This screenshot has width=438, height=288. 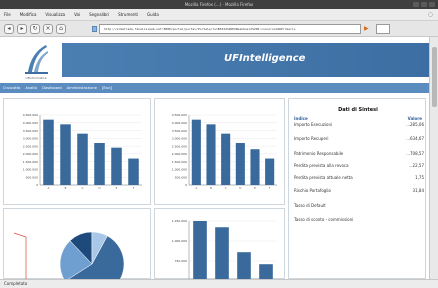 What do you see at coordinates (424, 4) in the screenshot?
I see `maximize-icon` at bounding box center [424, 4].